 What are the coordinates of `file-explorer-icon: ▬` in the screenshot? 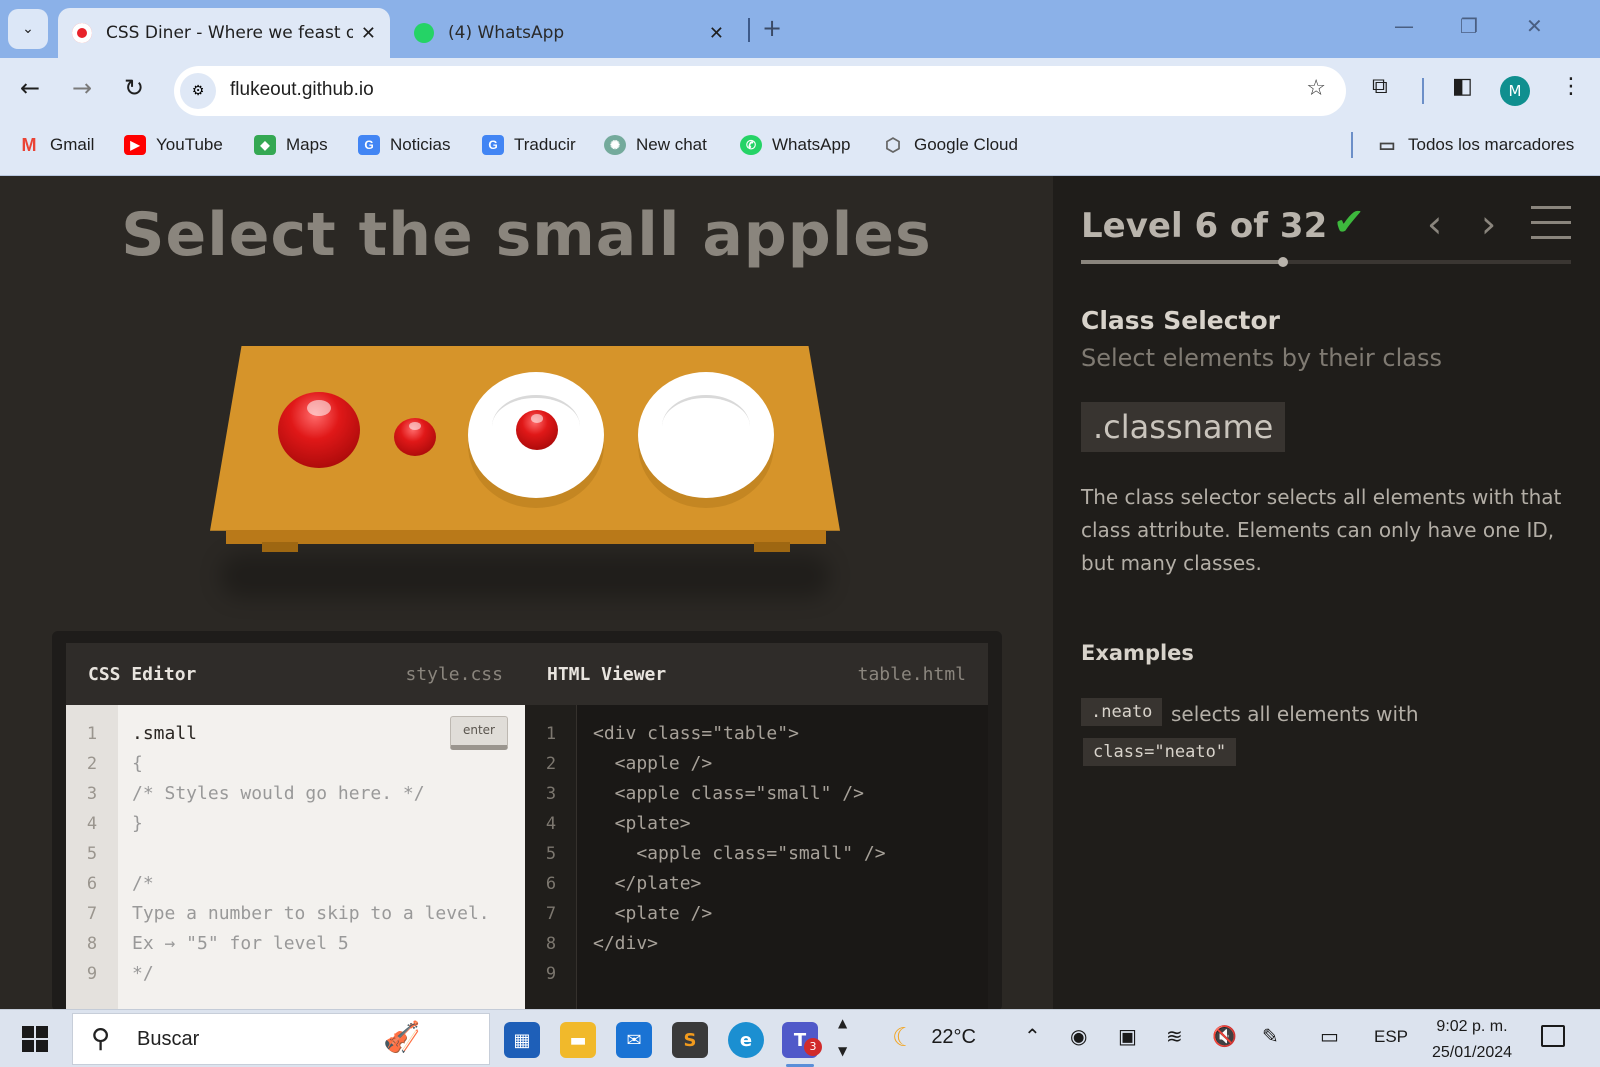 It's located at (578, 1040).